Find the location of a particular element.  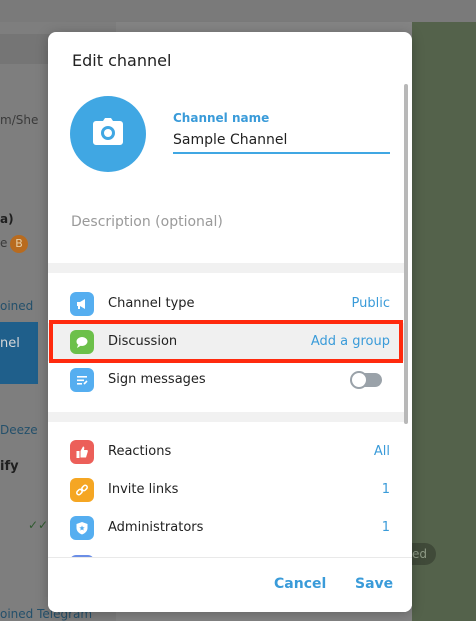

camera-icon is located at coordinates (108, 134).